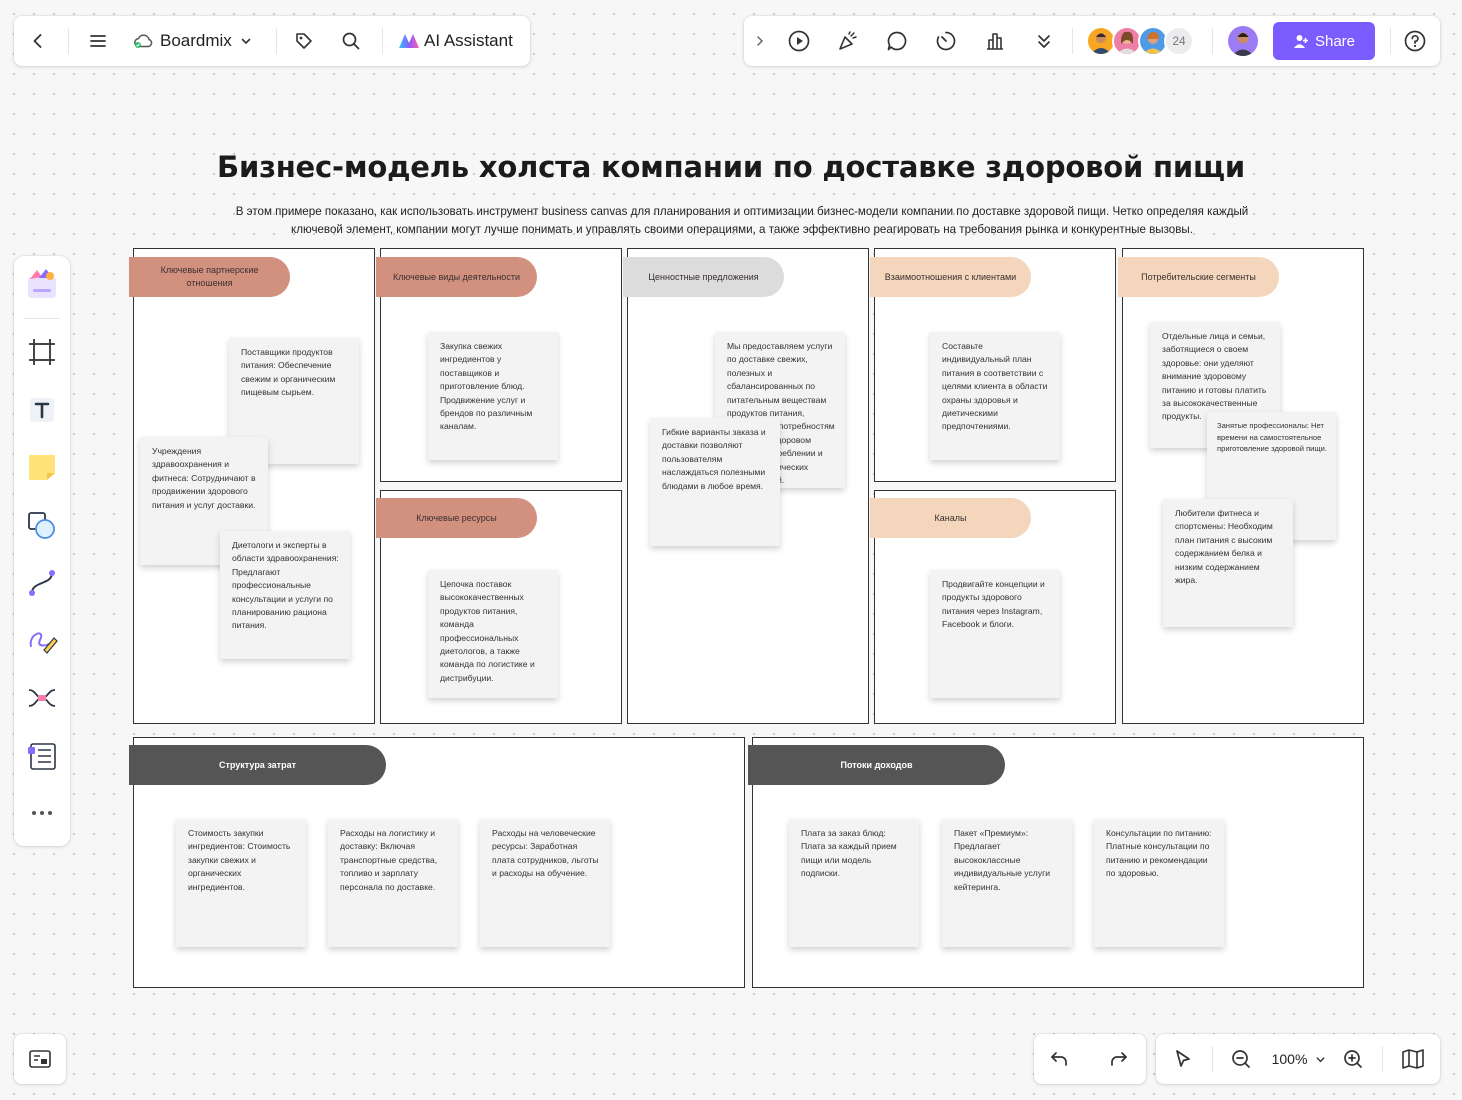 The image size is (1462, 1100). Describe the element at coordinates (703, 277) in the screenshot. I see `label-value-propositions: Ценностные предложения` at that location.